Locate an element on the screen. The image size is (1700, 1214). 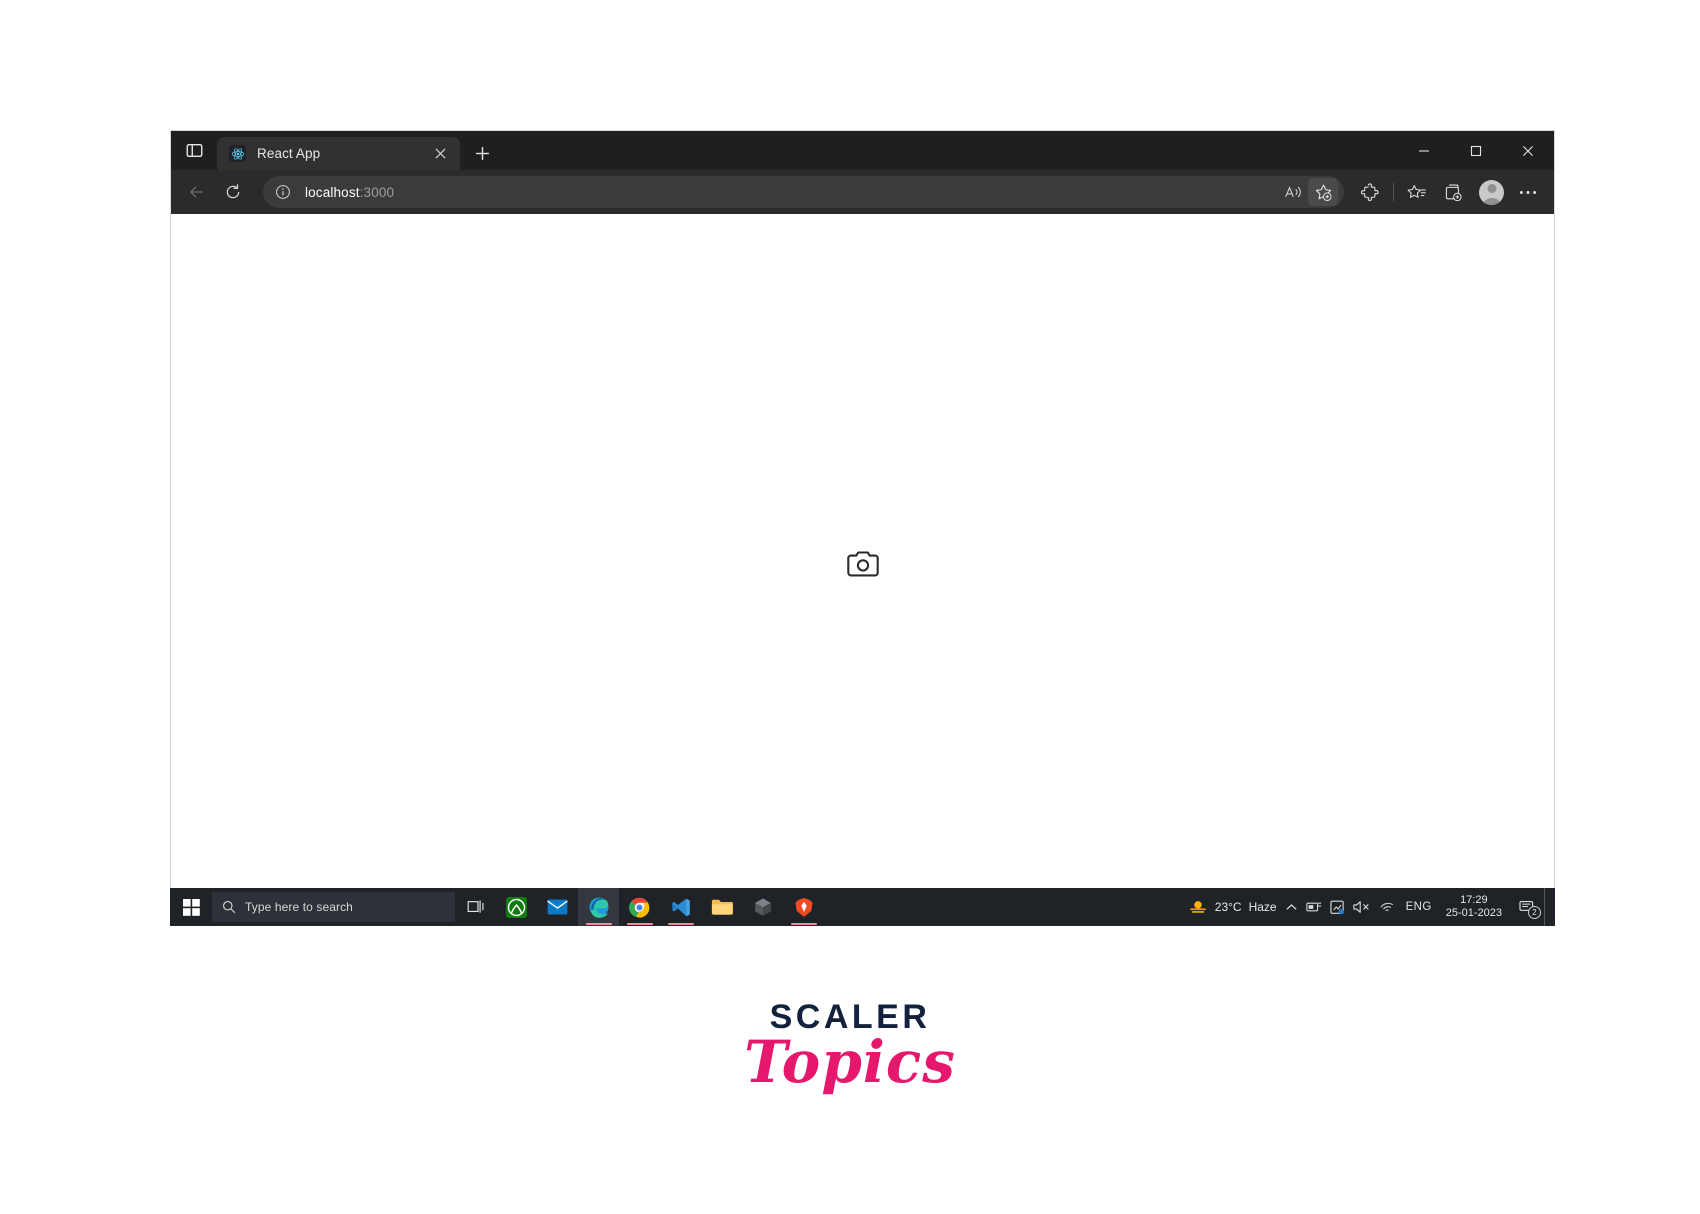
unity-hub-icon is located at coordinates (762, 907).